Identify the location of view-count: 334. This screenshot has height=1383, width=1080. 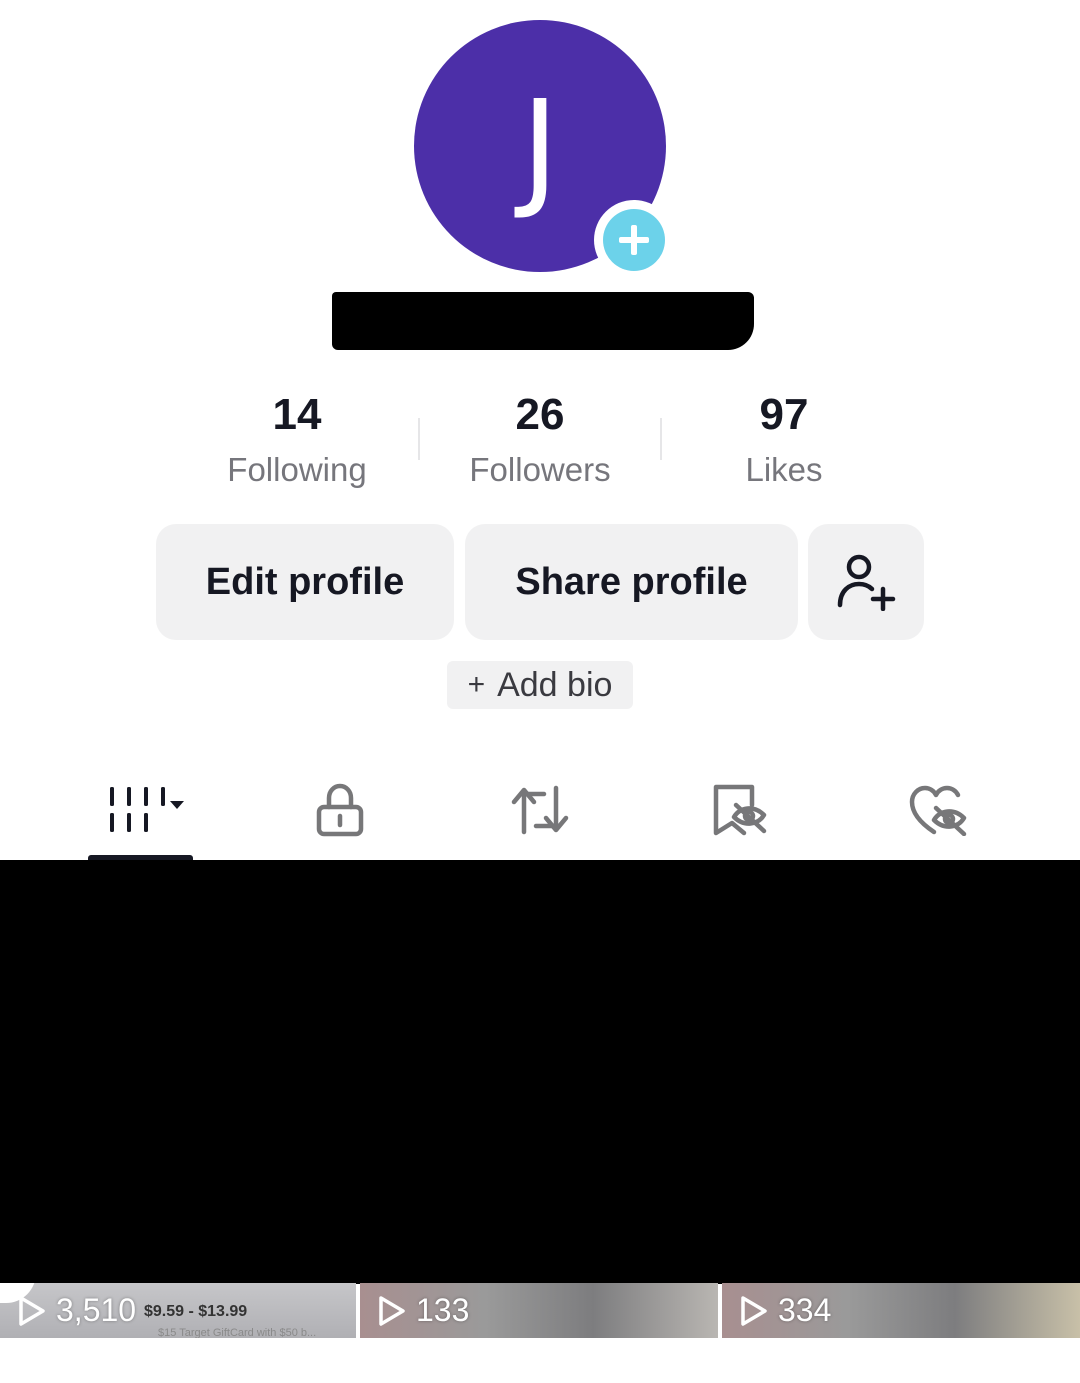
(785, 1310).